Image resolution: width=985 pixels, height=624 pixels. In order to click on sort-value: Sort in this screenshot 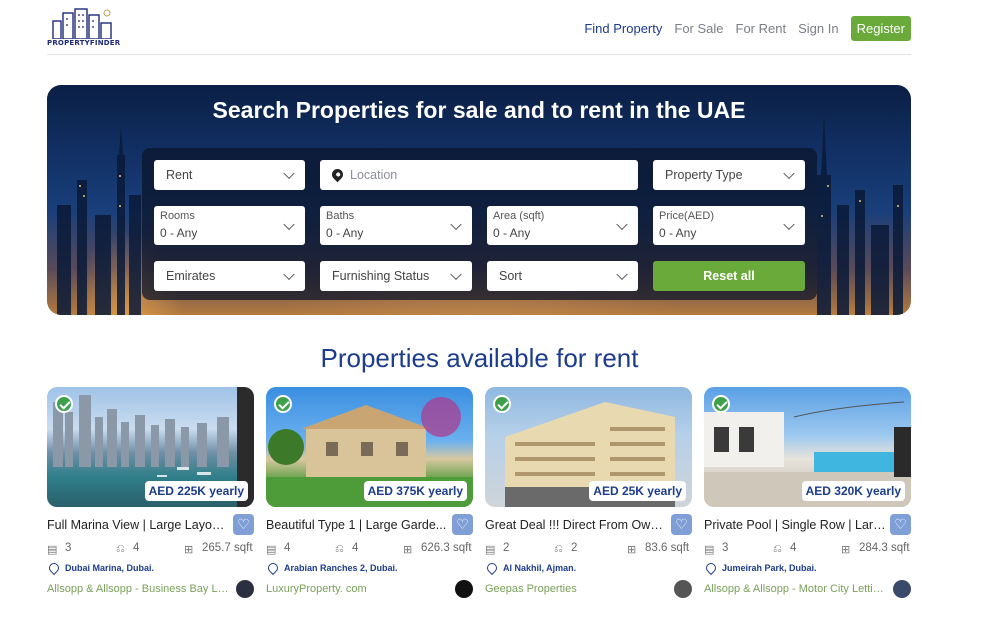, I will do `click(510, 276)`.